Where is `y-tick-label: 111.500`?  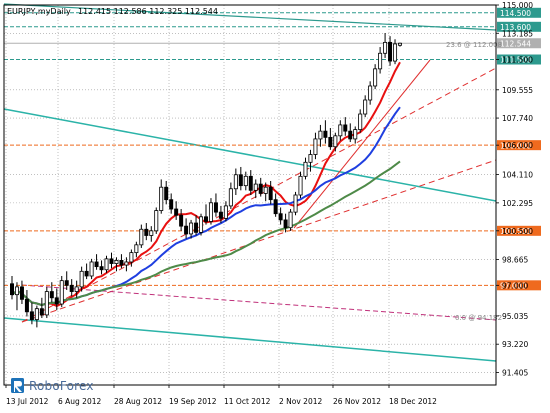
y-tick-label: 111.500 is located at coordinates (517, 60).